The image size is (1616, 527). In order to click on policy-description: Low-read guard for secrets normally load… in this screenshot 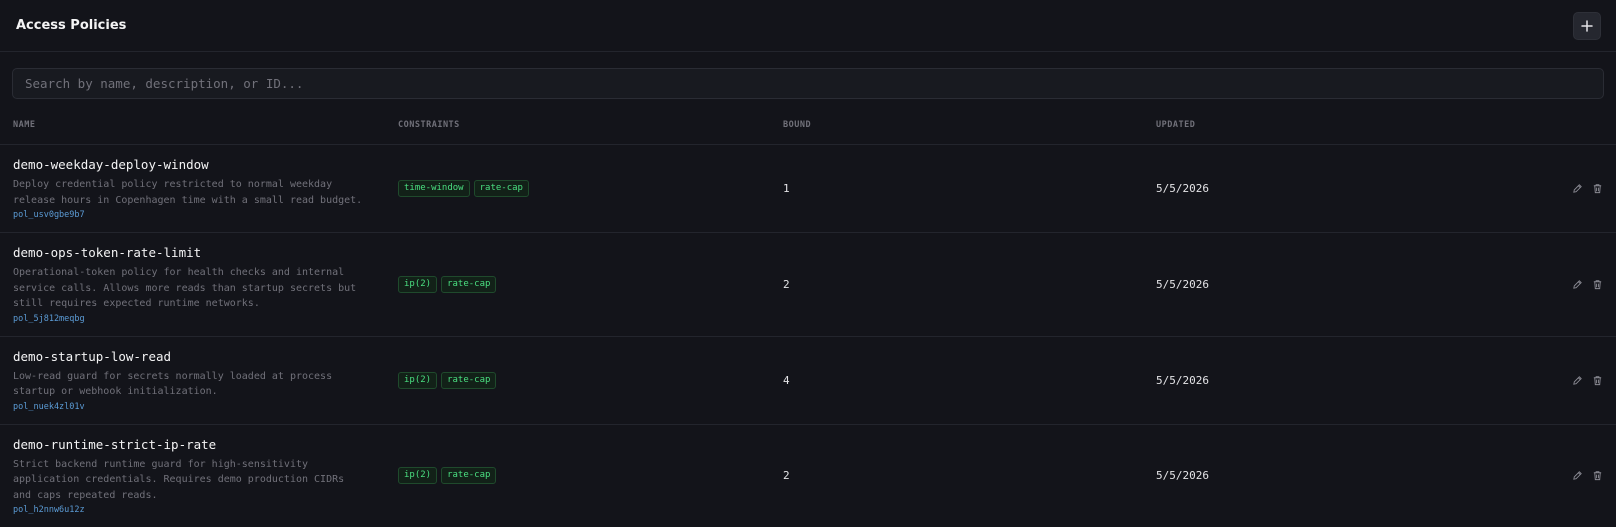, I will do `click(173, 384)`.